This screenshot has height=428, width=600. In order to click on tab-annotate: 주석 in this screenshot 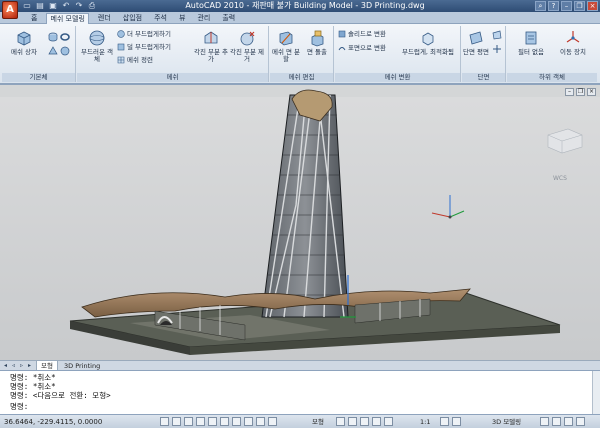, I will do `click(160, 18)`.